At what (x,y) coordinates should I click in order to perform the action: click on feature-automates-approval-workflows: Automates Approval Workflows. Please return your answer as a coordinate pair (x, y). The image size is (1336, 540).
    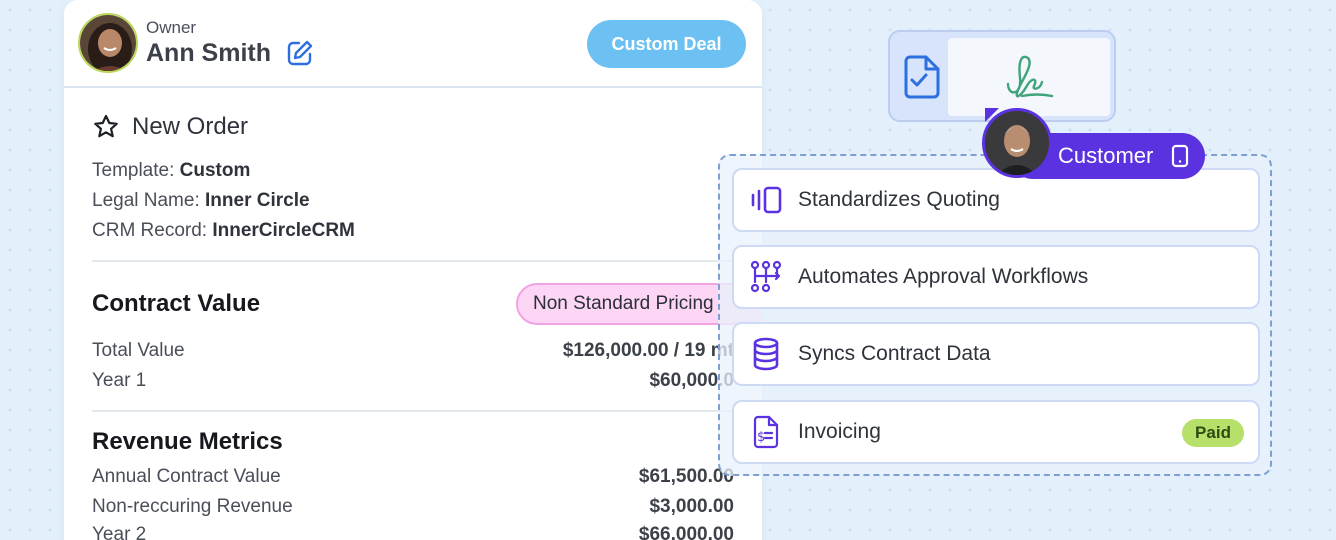
    Looking at the image, I should click on (996, 277).